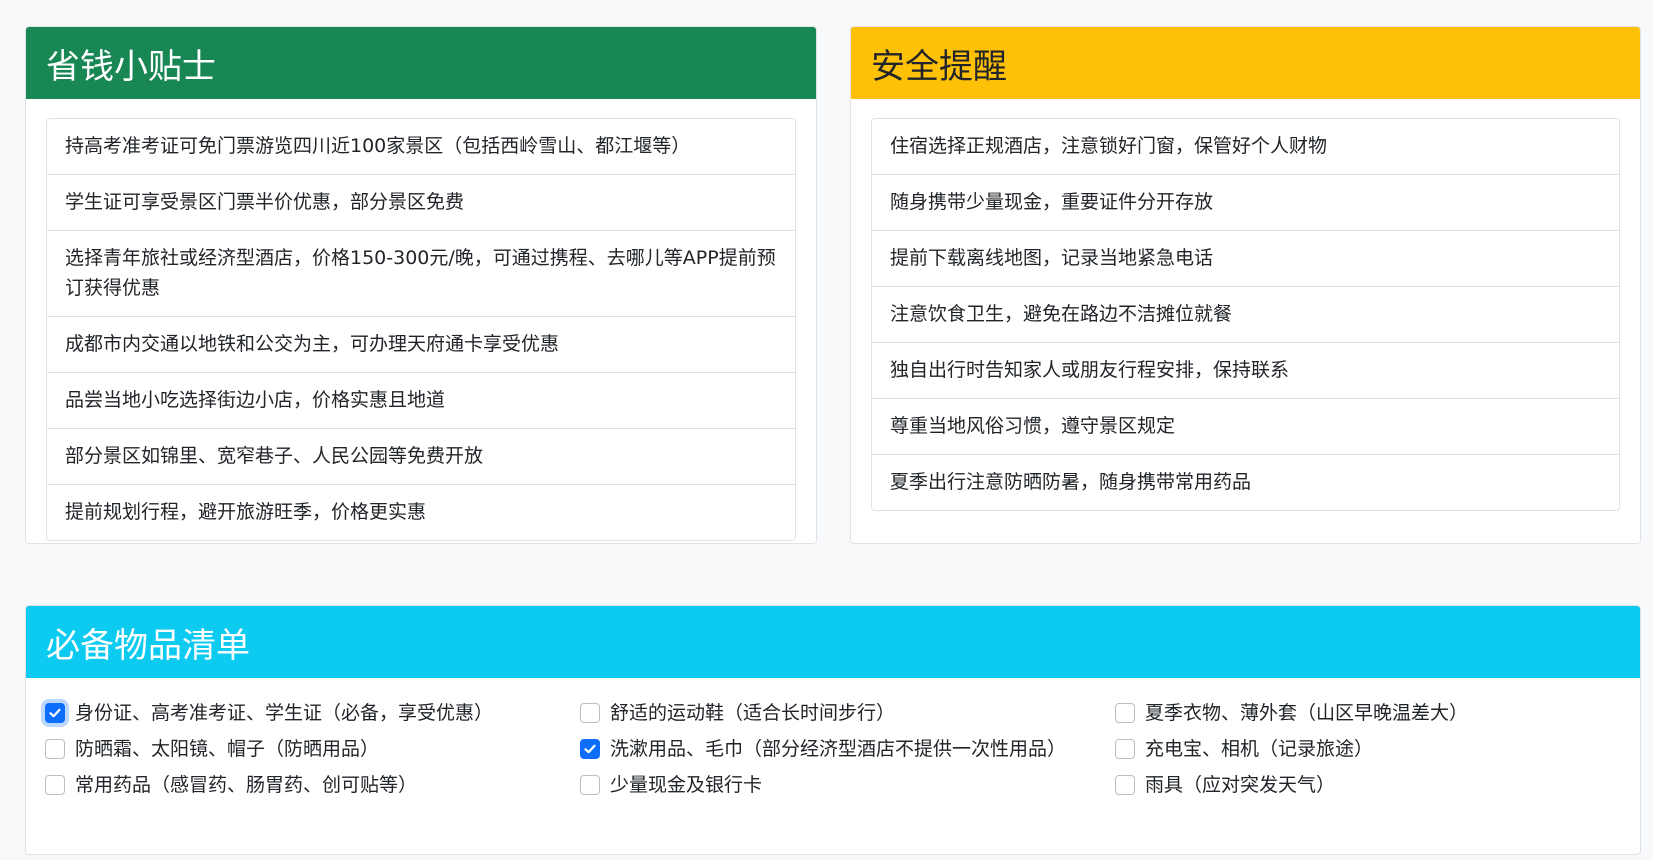 This screenshot has width=1653, height=860. Describe the element at coordinates (838, 749) in the screenshot. I see `checklist-item-label: 洗漱用品、毛巾（部分经济型酒店不提供一次性用品）` at that location.